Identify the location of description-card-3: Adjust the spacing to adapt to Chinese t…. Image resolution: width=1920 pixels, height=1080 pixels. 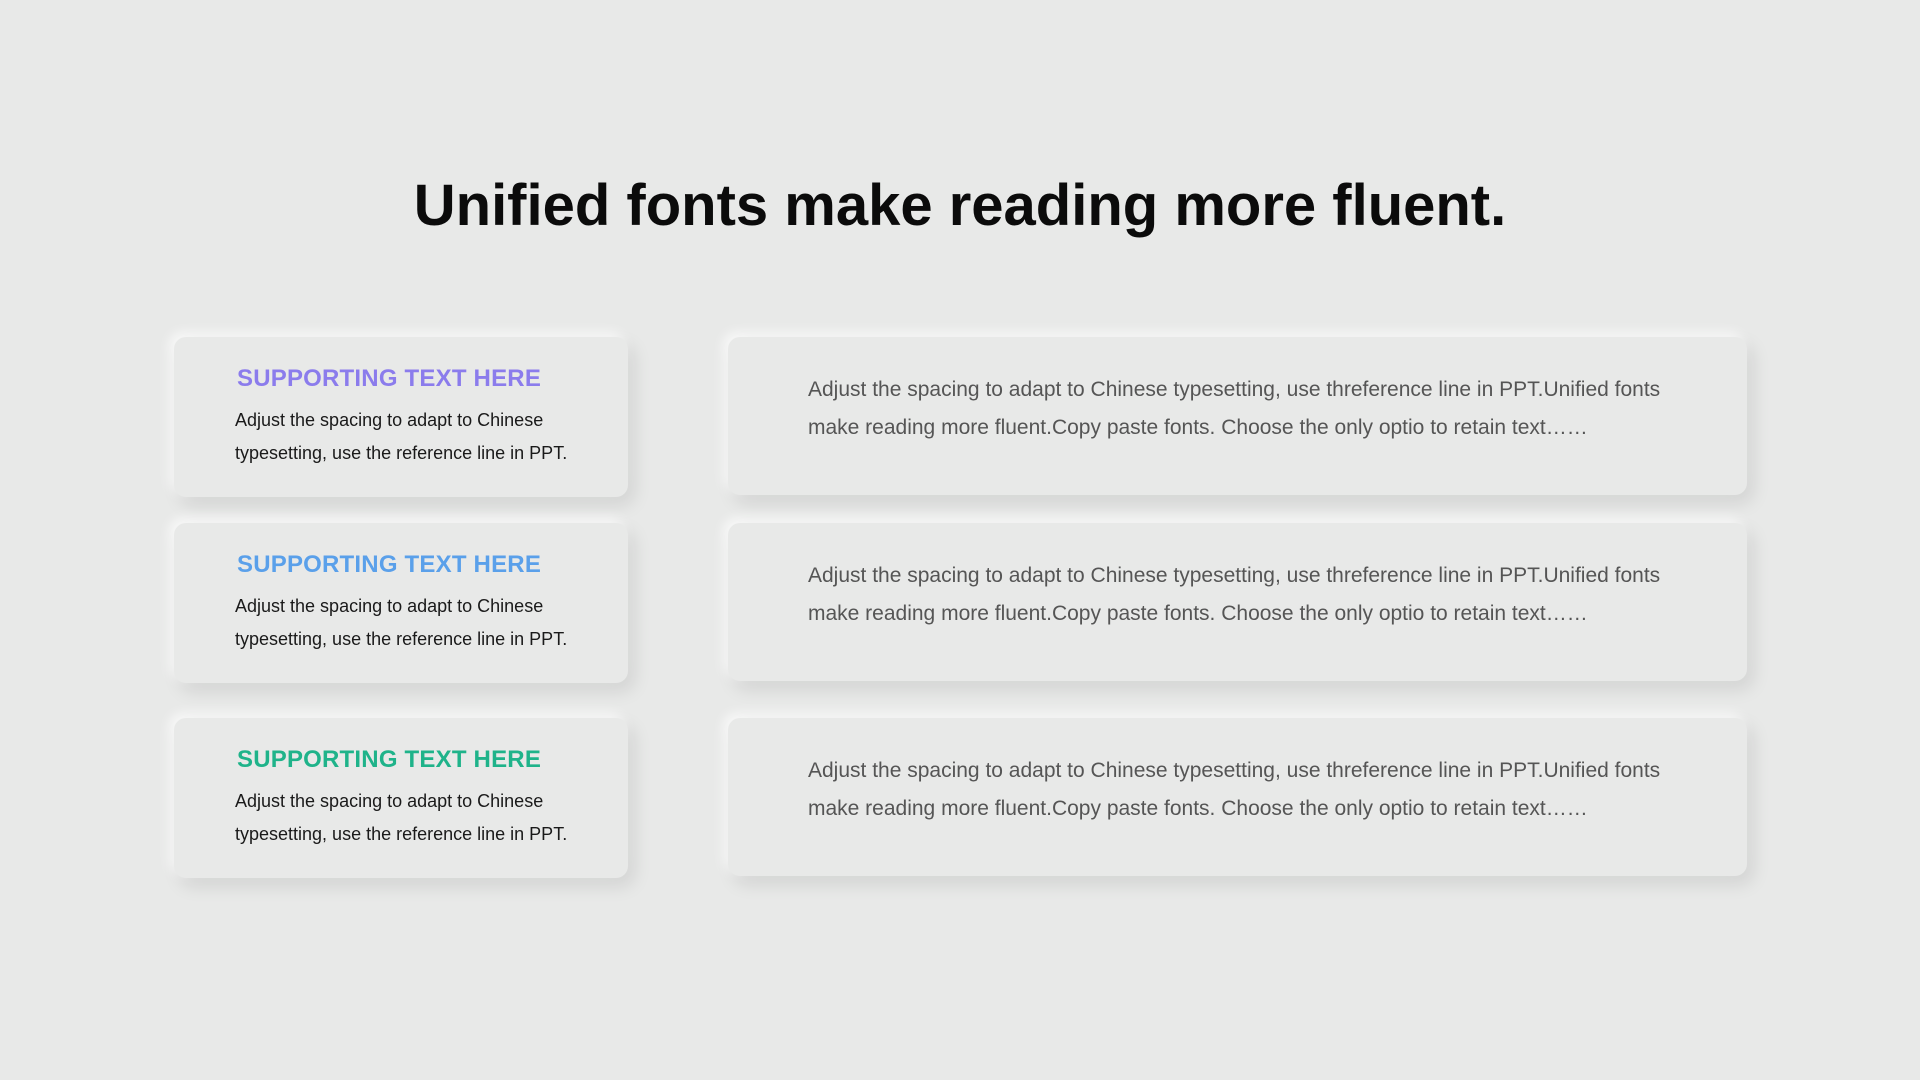
(1237, 797).